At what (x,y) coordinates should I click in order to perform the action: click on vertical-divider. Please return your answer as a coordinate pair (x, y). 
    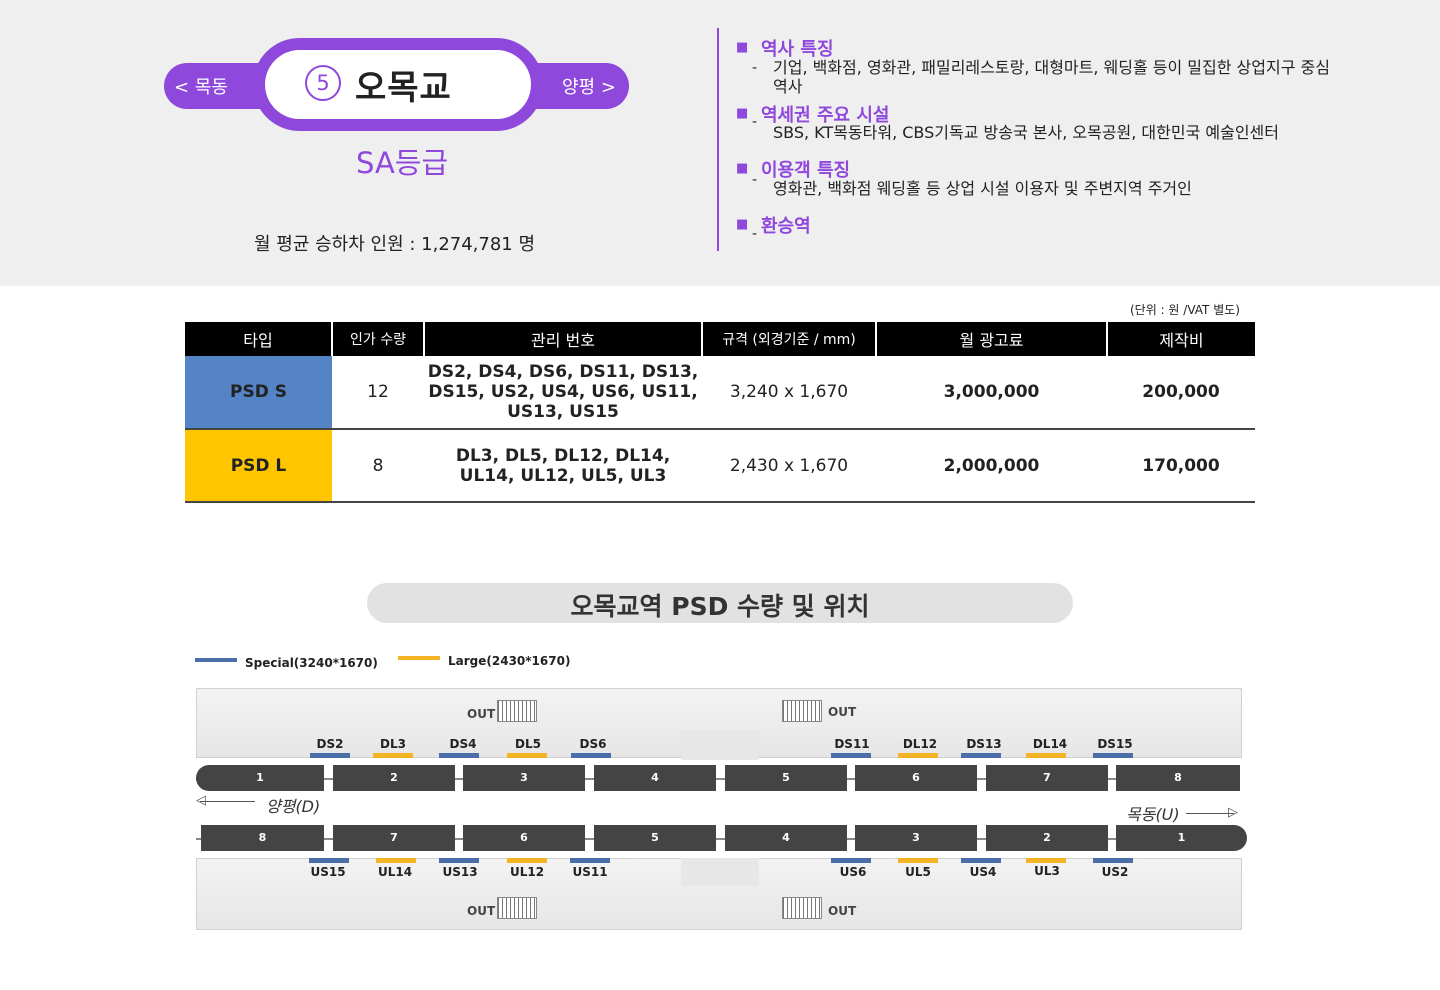
    Looking at the image, I should click on (718, 139).